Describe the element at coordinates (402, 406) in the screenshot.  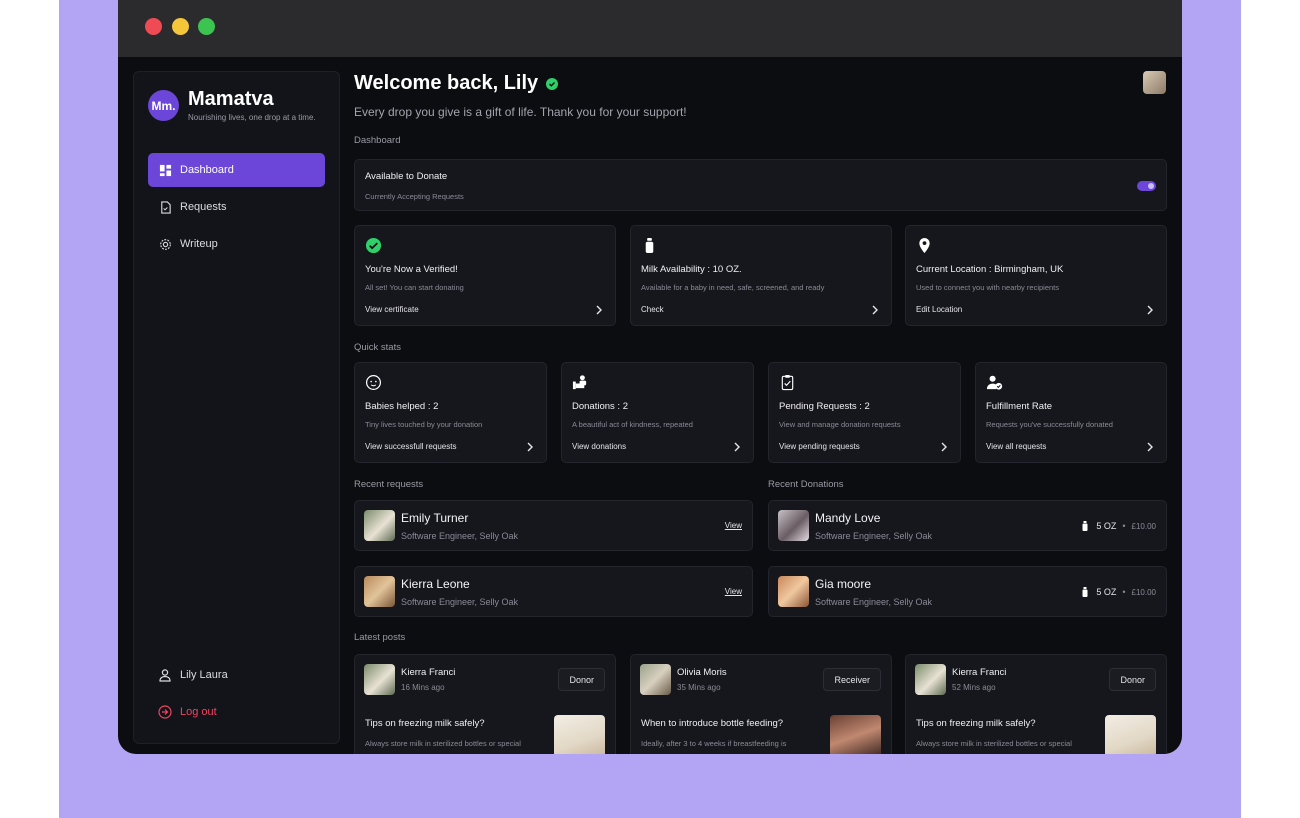
I see `stat-title: Babies helped : 2` at that location.